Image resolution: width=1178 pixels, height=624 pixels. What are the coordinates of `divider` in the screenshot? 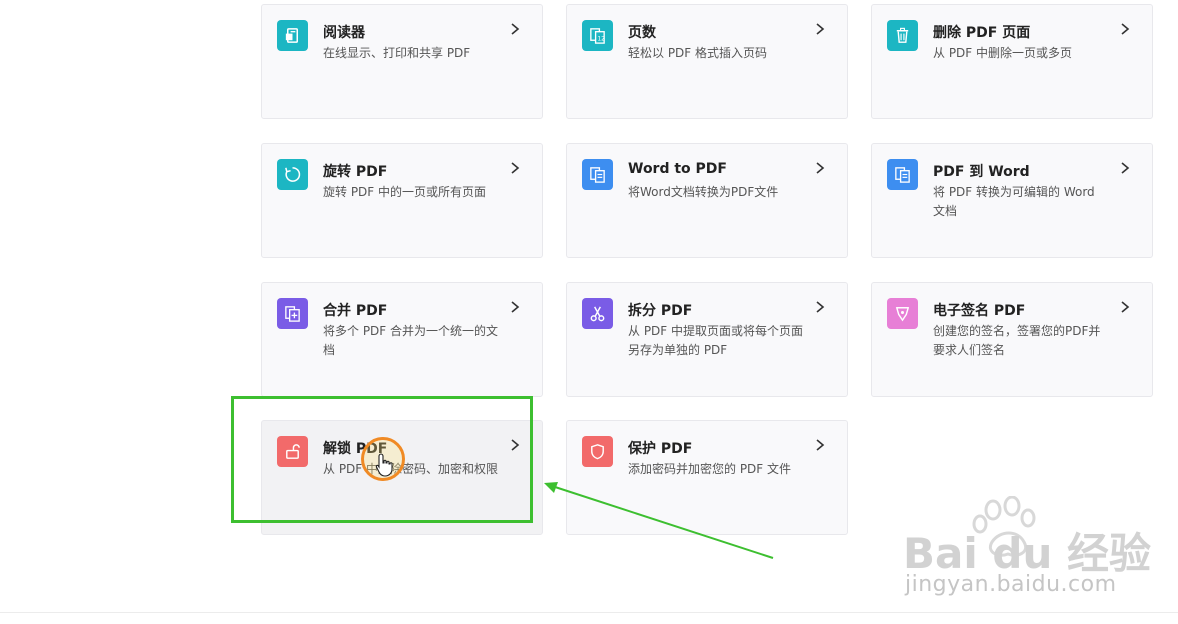 It's located at (589, 612).